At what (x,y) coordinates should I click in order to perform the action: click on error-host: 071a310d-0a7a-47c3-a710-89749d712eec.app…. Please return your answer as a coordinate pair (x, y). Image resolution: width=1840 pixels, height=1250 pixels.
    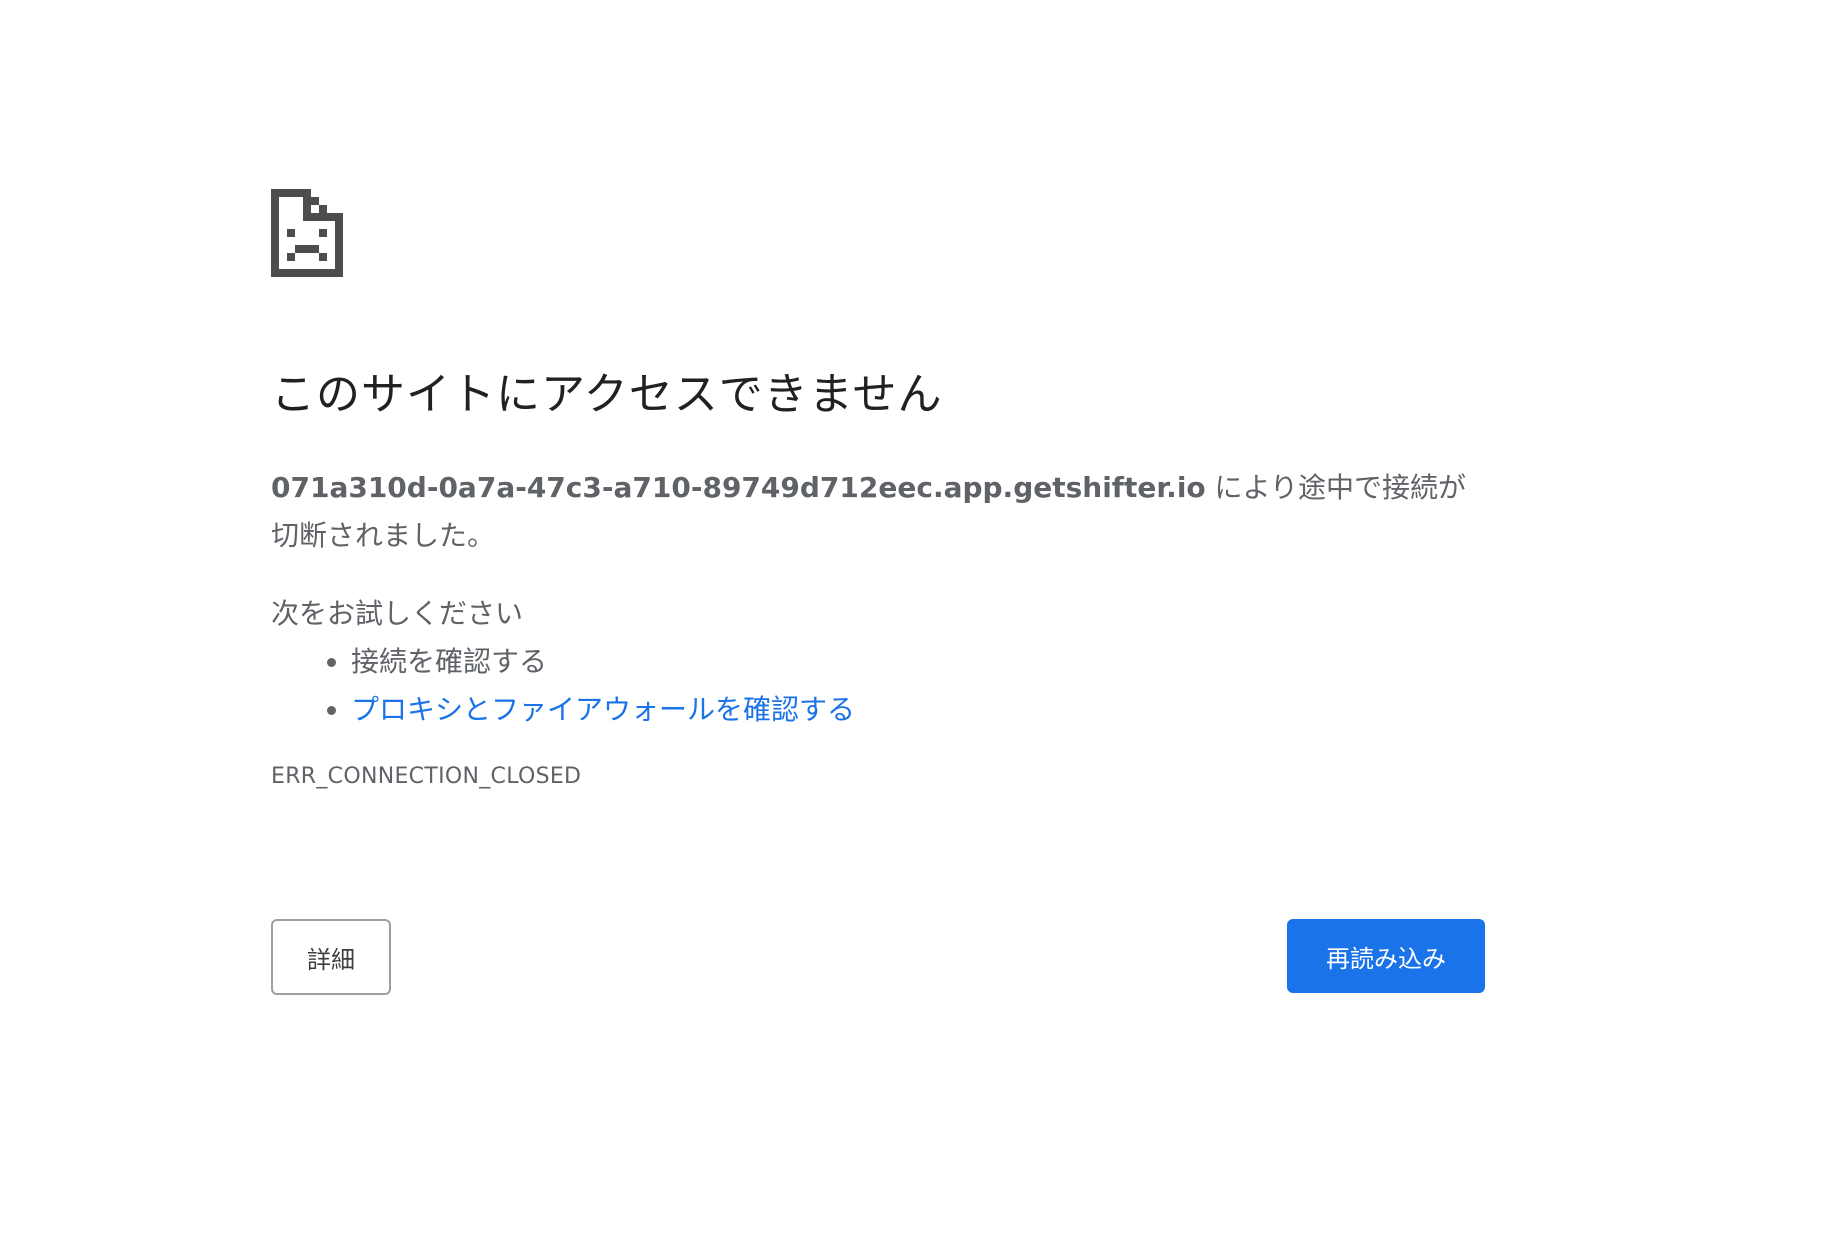
    Looking at the image, I should click on (738, 487).